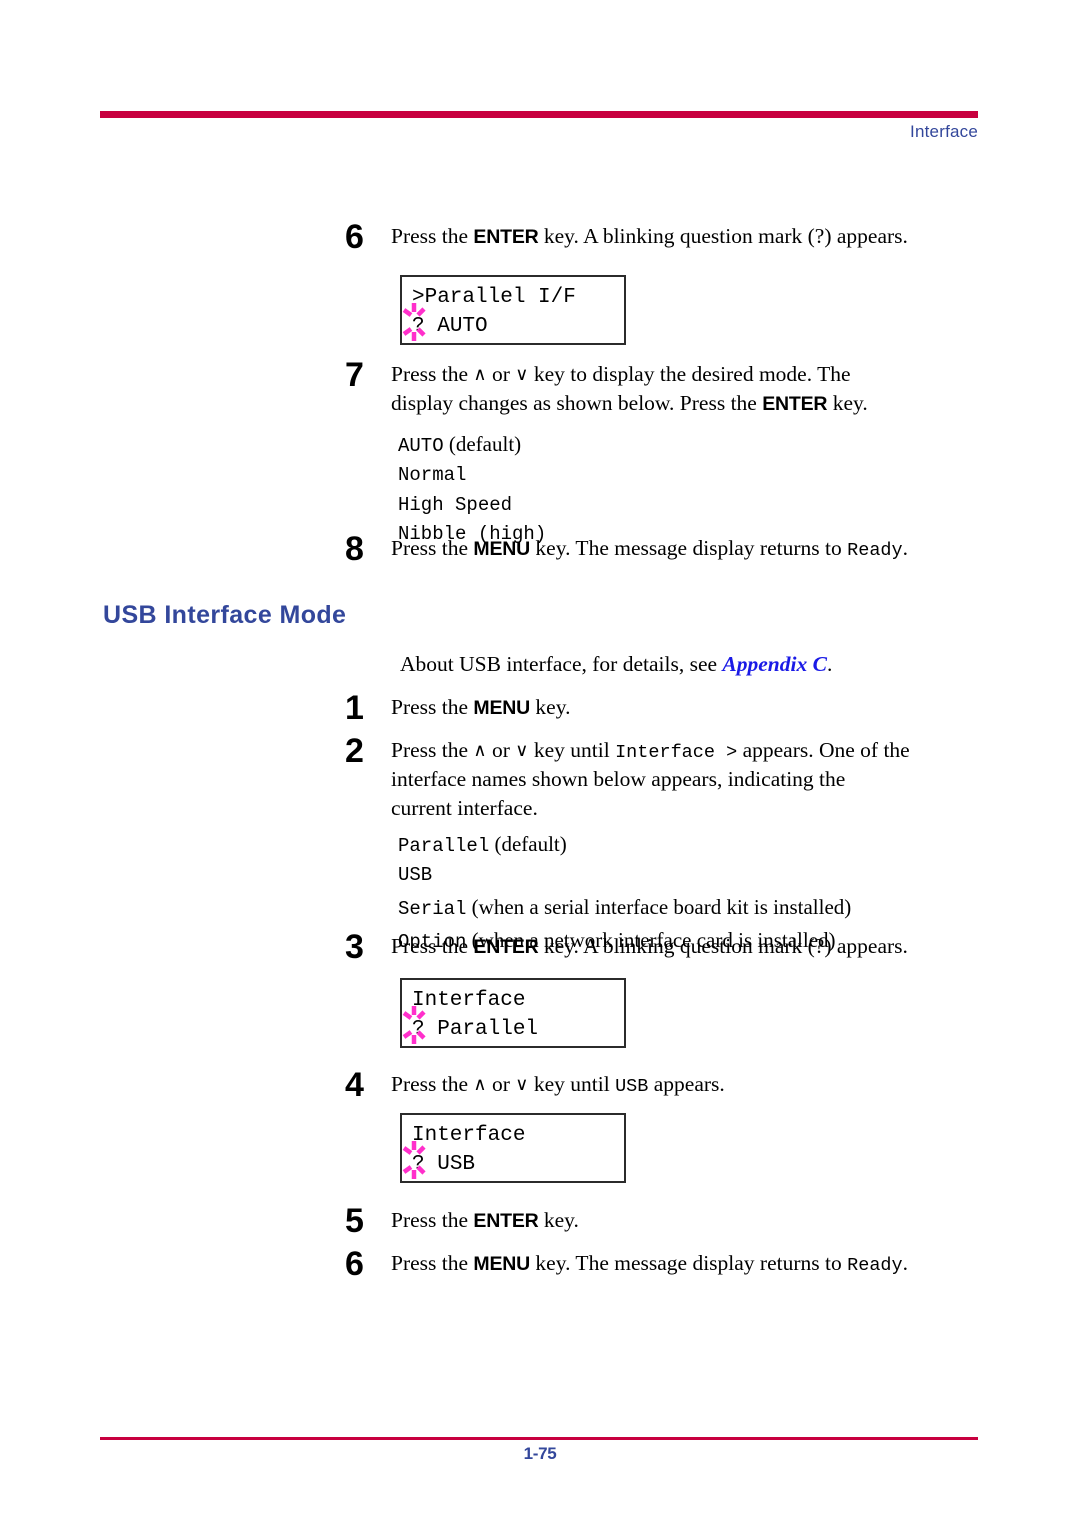 Image resolution: width=1080 pixels, height=1528 pixels. I want to click on lcd-line-2-text: AUTO, so click(456, 326).